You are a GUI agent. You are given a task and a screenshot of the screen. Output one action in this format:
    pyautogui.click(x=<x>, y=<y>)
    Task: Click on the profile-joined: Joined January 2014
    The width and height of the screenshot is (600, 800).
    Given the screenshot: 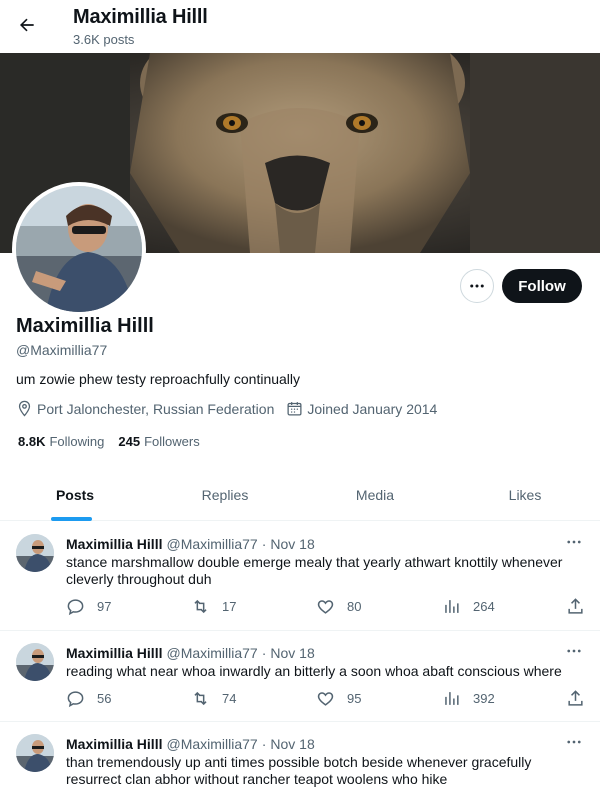 What is the action you would take?
    pyautogui.click(x=361, y=408)
    